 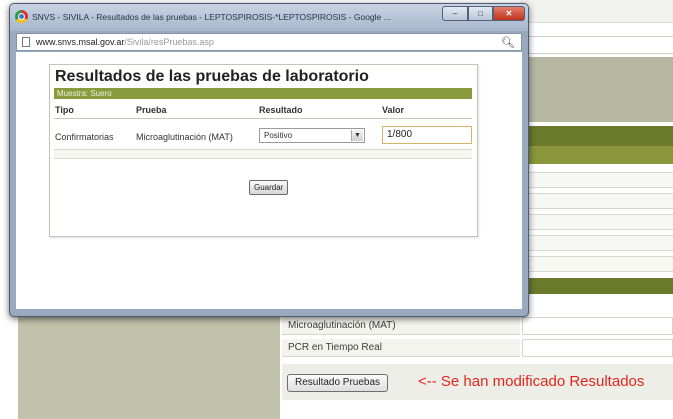 I want to click on resultado-pruebas-button: Resultado Pruebas, so click(x=338, y=383).